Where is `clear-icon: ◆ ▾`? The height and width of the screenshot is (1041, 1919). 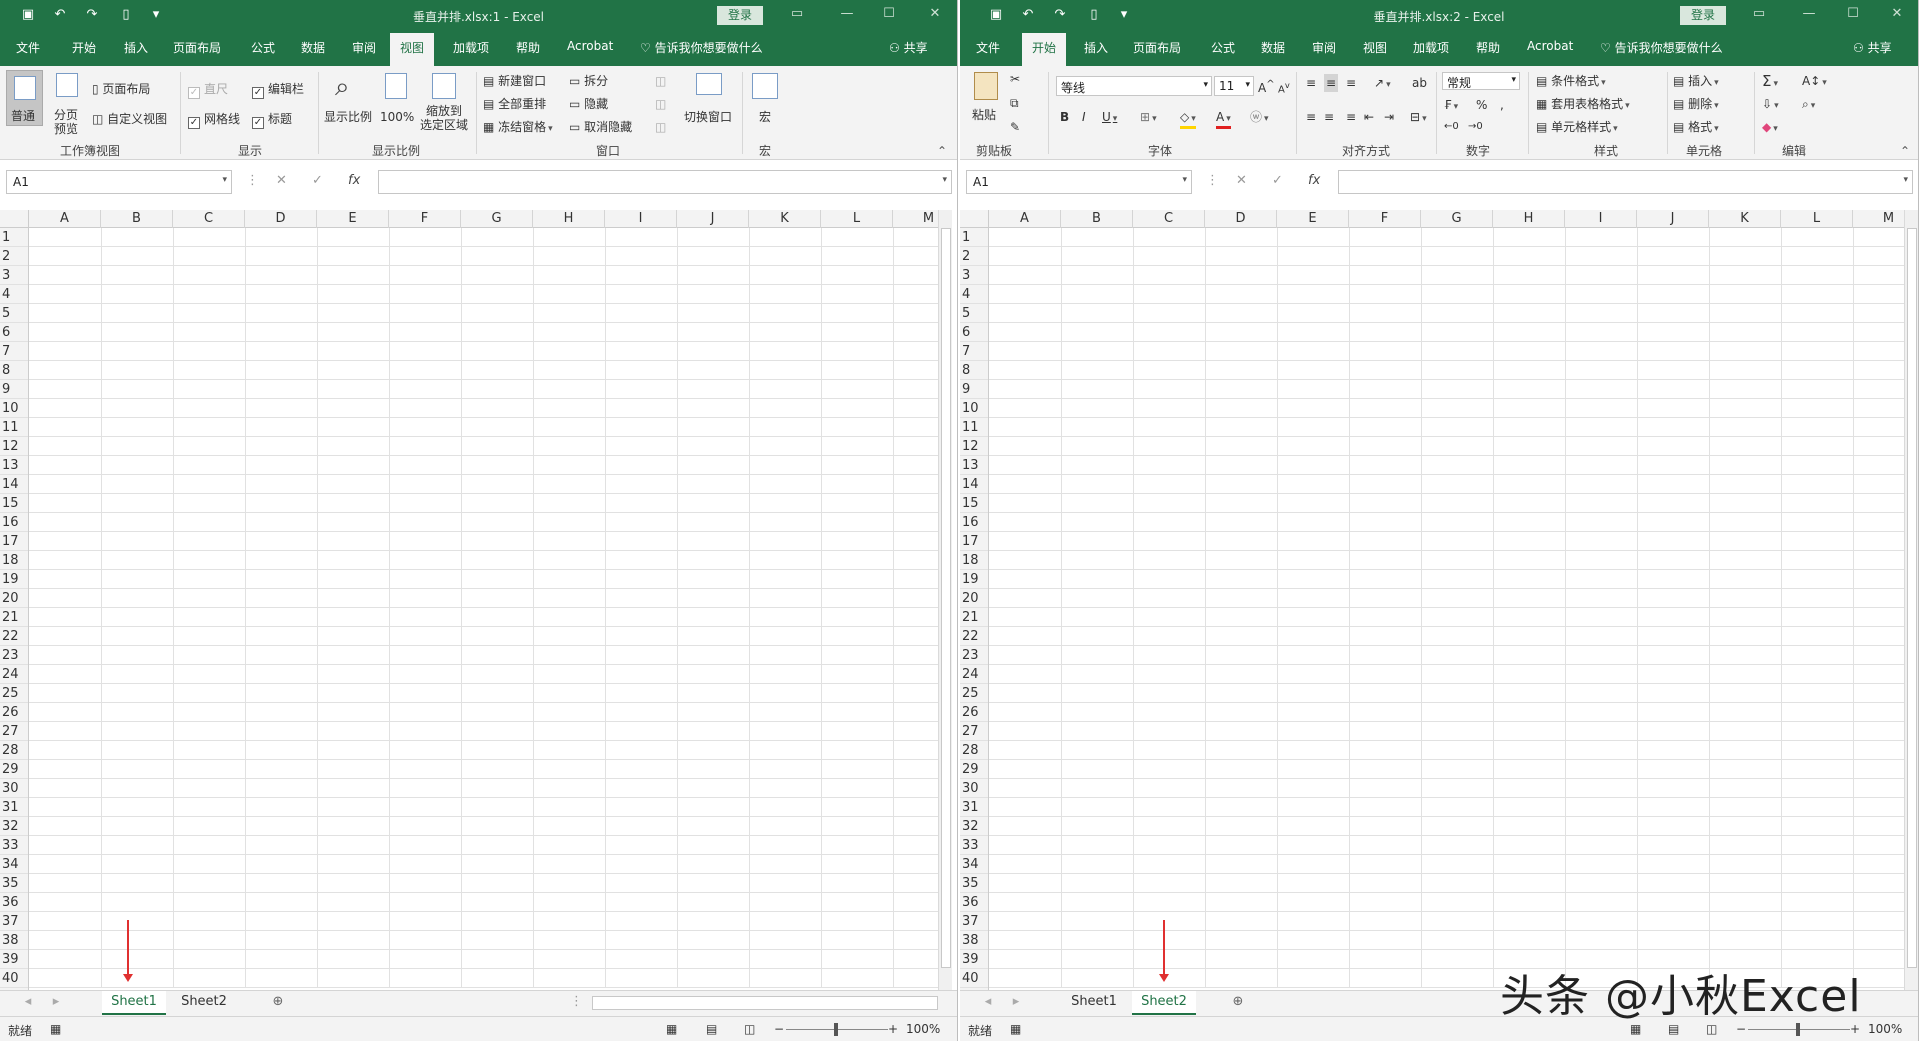 clear-icon: ◆ ▾ is located at coordinates (1770, 128).